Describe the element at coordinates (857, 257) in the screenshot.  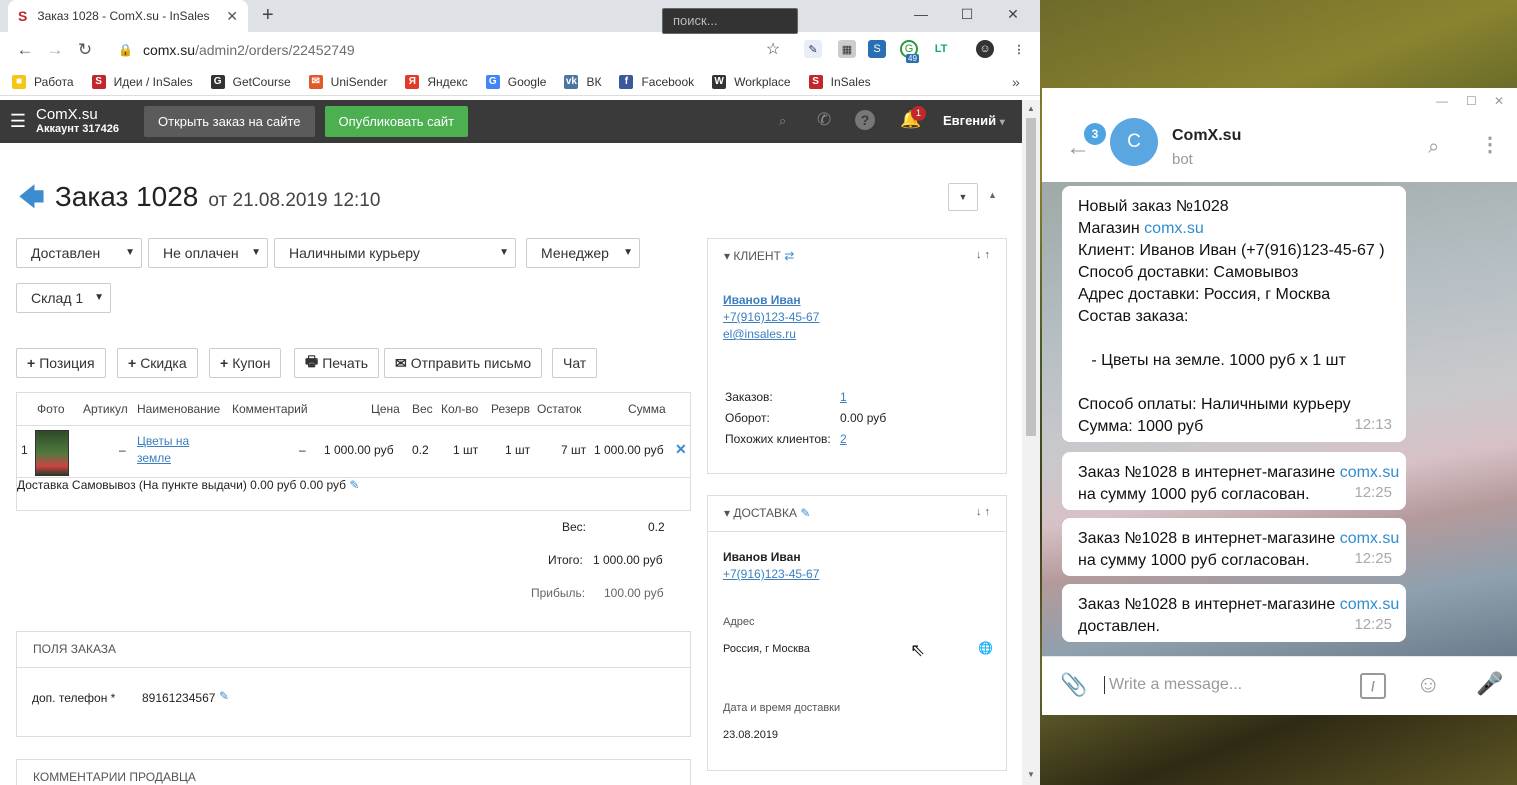
I see `client-panel-header: ▾ КЛИЕНТ ⇄ ↓ ↑` at that location.